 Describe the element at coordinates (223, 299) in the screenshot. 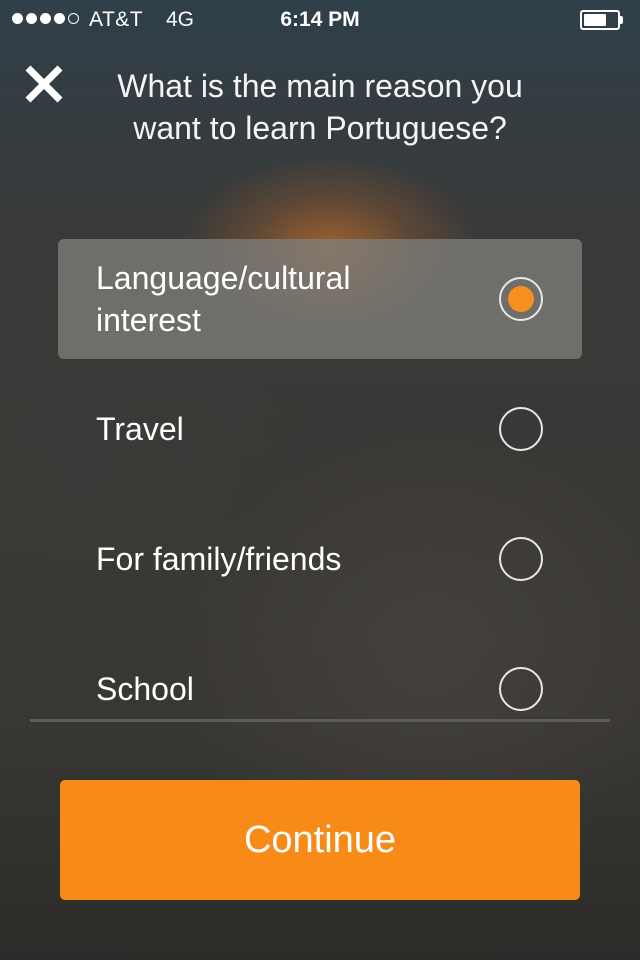

I see `option-label: Language/cultural interest` at that location.